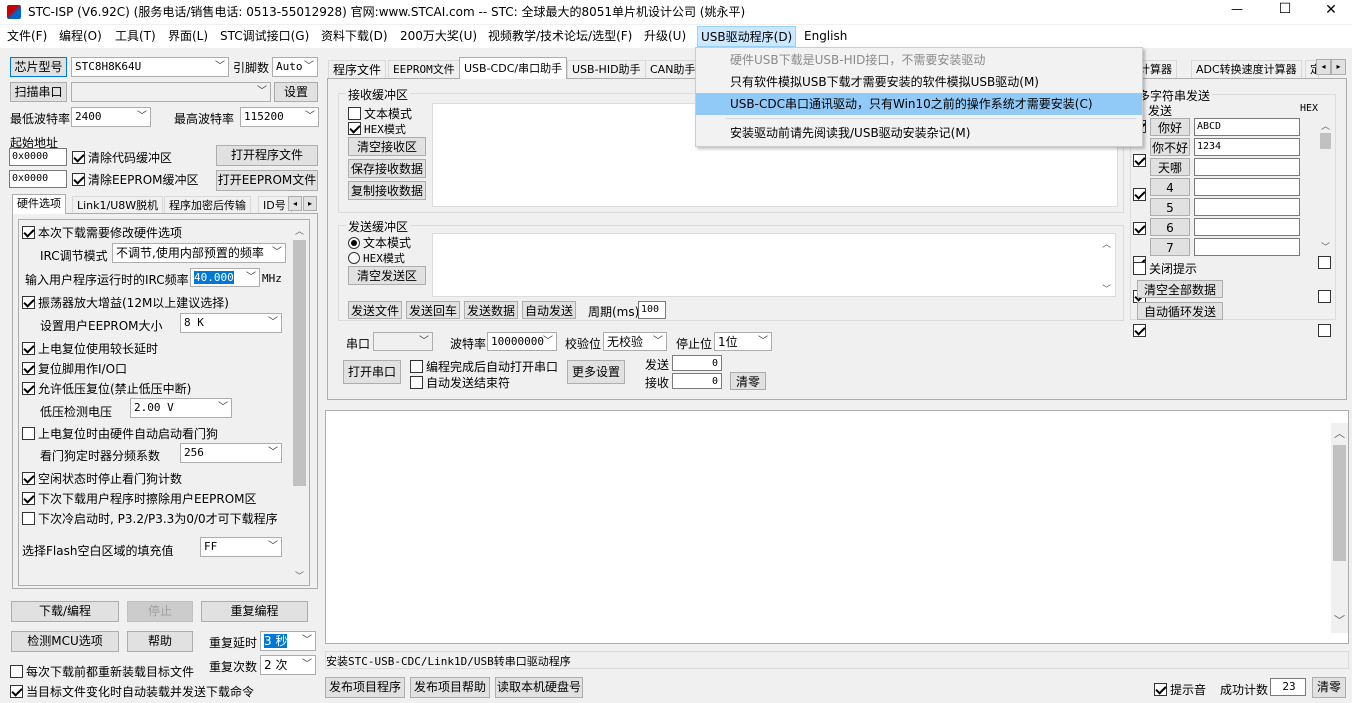  I want to click on dropdown-item-soft-usb-driver: 只有软件模拟USB下载才需要安装的软件模拟USB驱动(M), so click(919, 82).